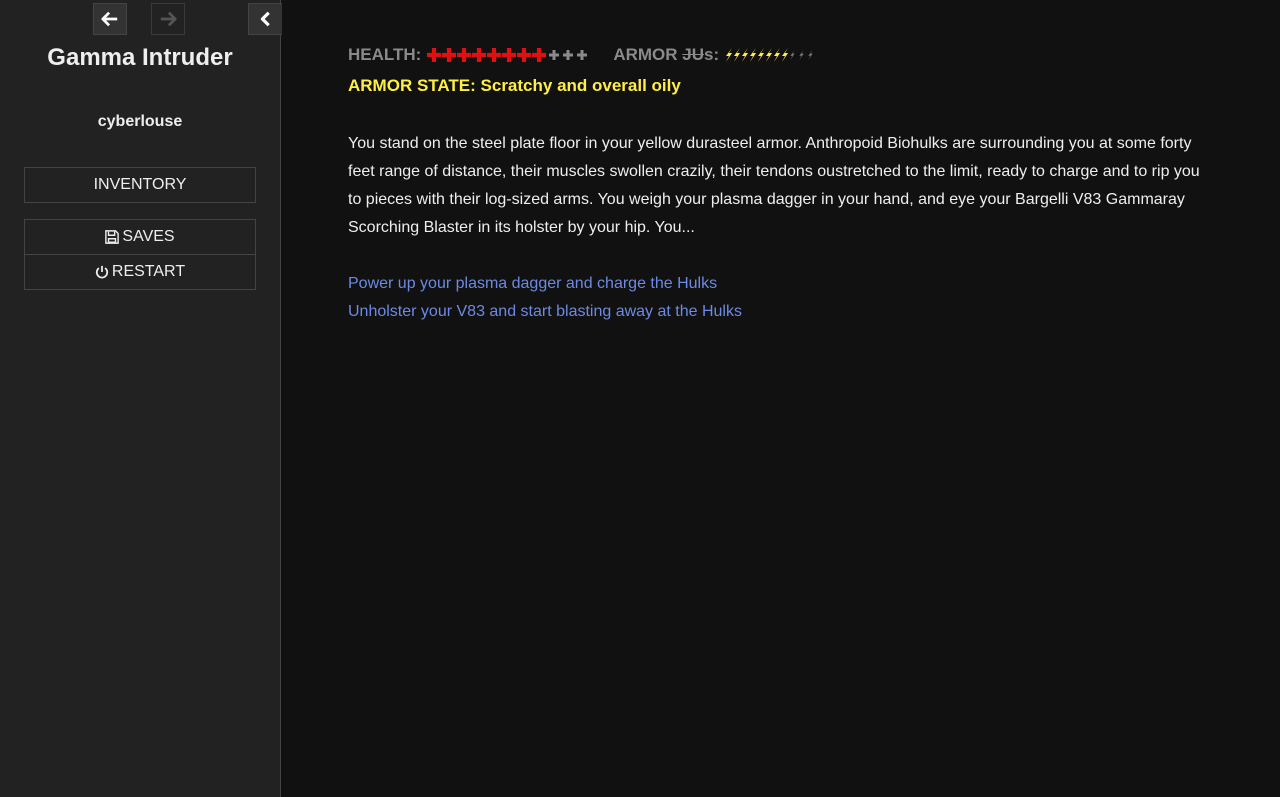 Image resolution: width=1280 pixels, height=797 pixels. I want to click on health-meter, so click(508, 55).